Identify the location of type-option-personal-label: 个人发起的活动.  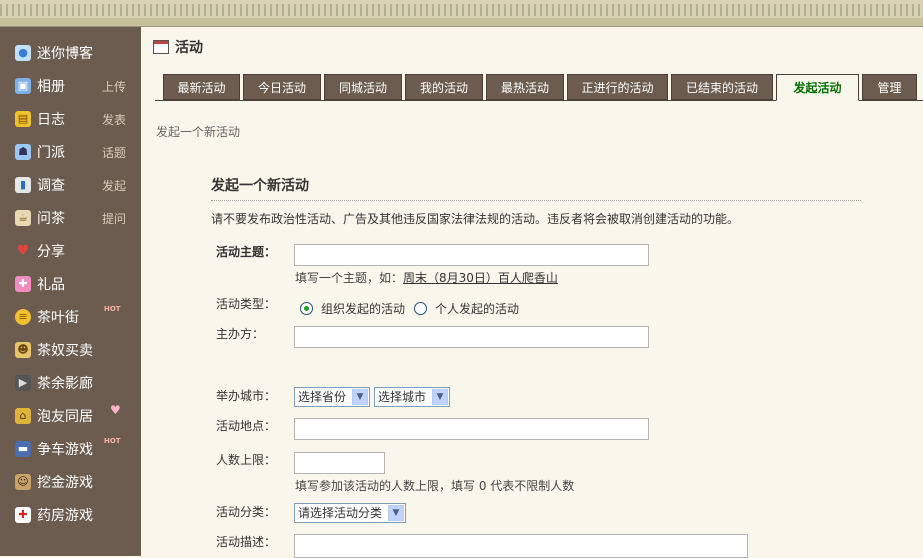
(477, 309).